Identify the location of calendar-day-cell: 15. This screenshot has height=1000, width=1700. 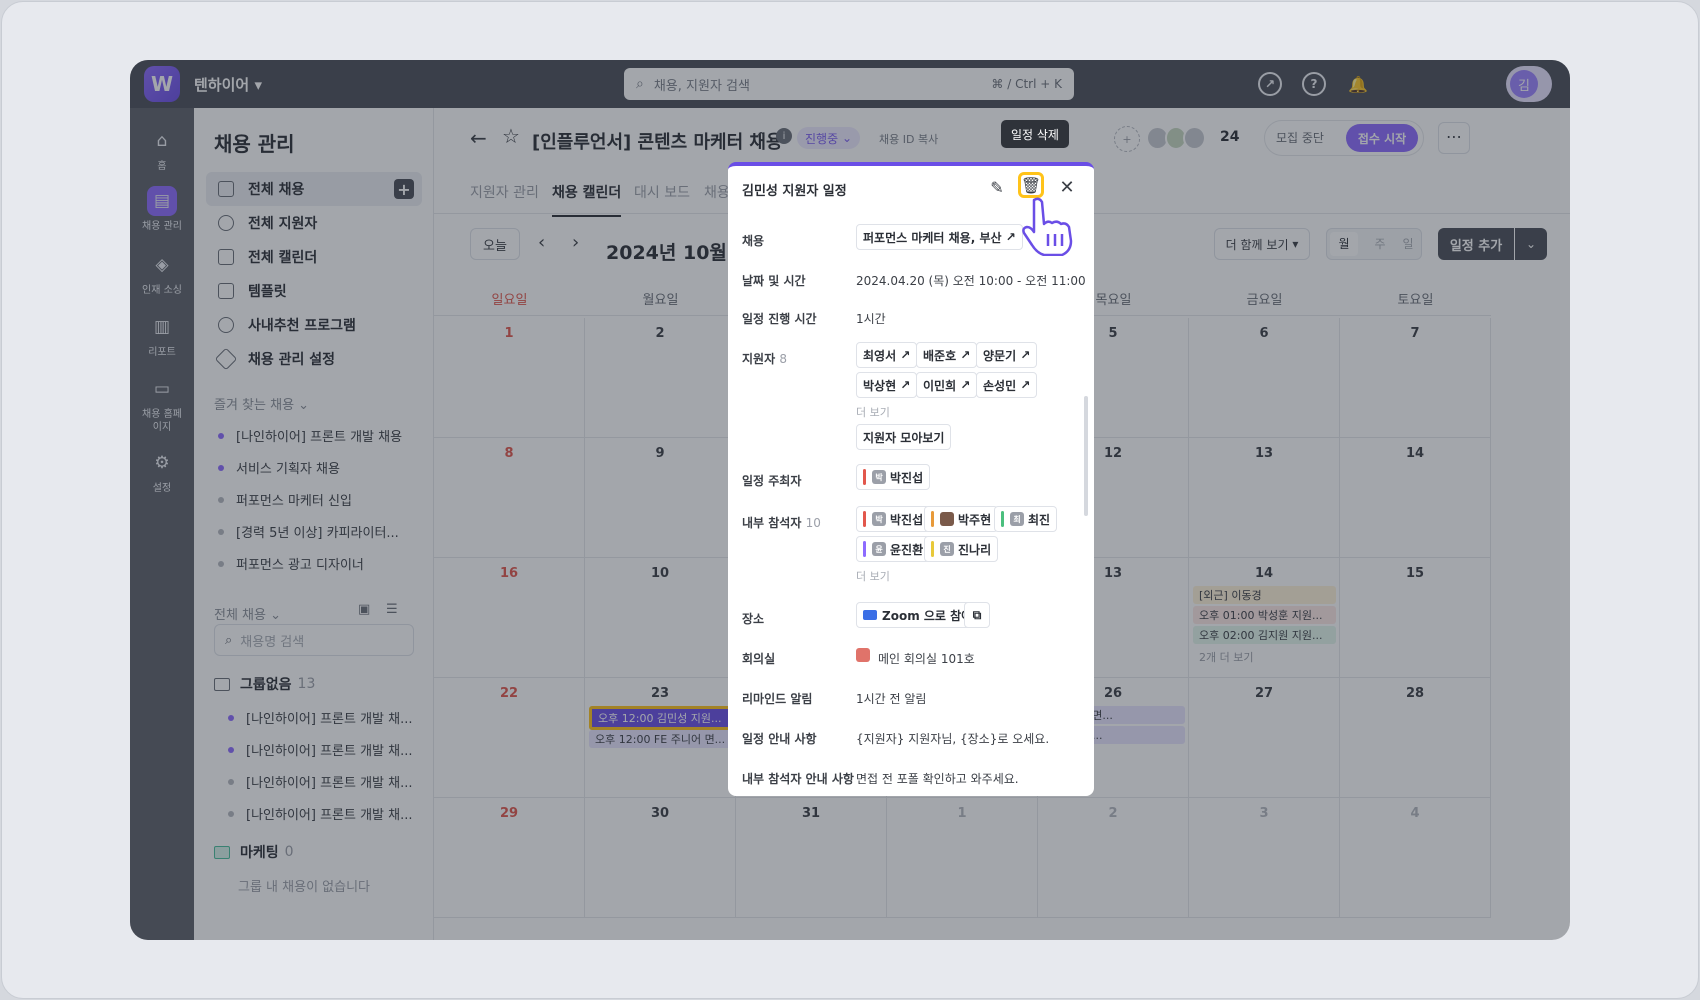
(1415, 618).